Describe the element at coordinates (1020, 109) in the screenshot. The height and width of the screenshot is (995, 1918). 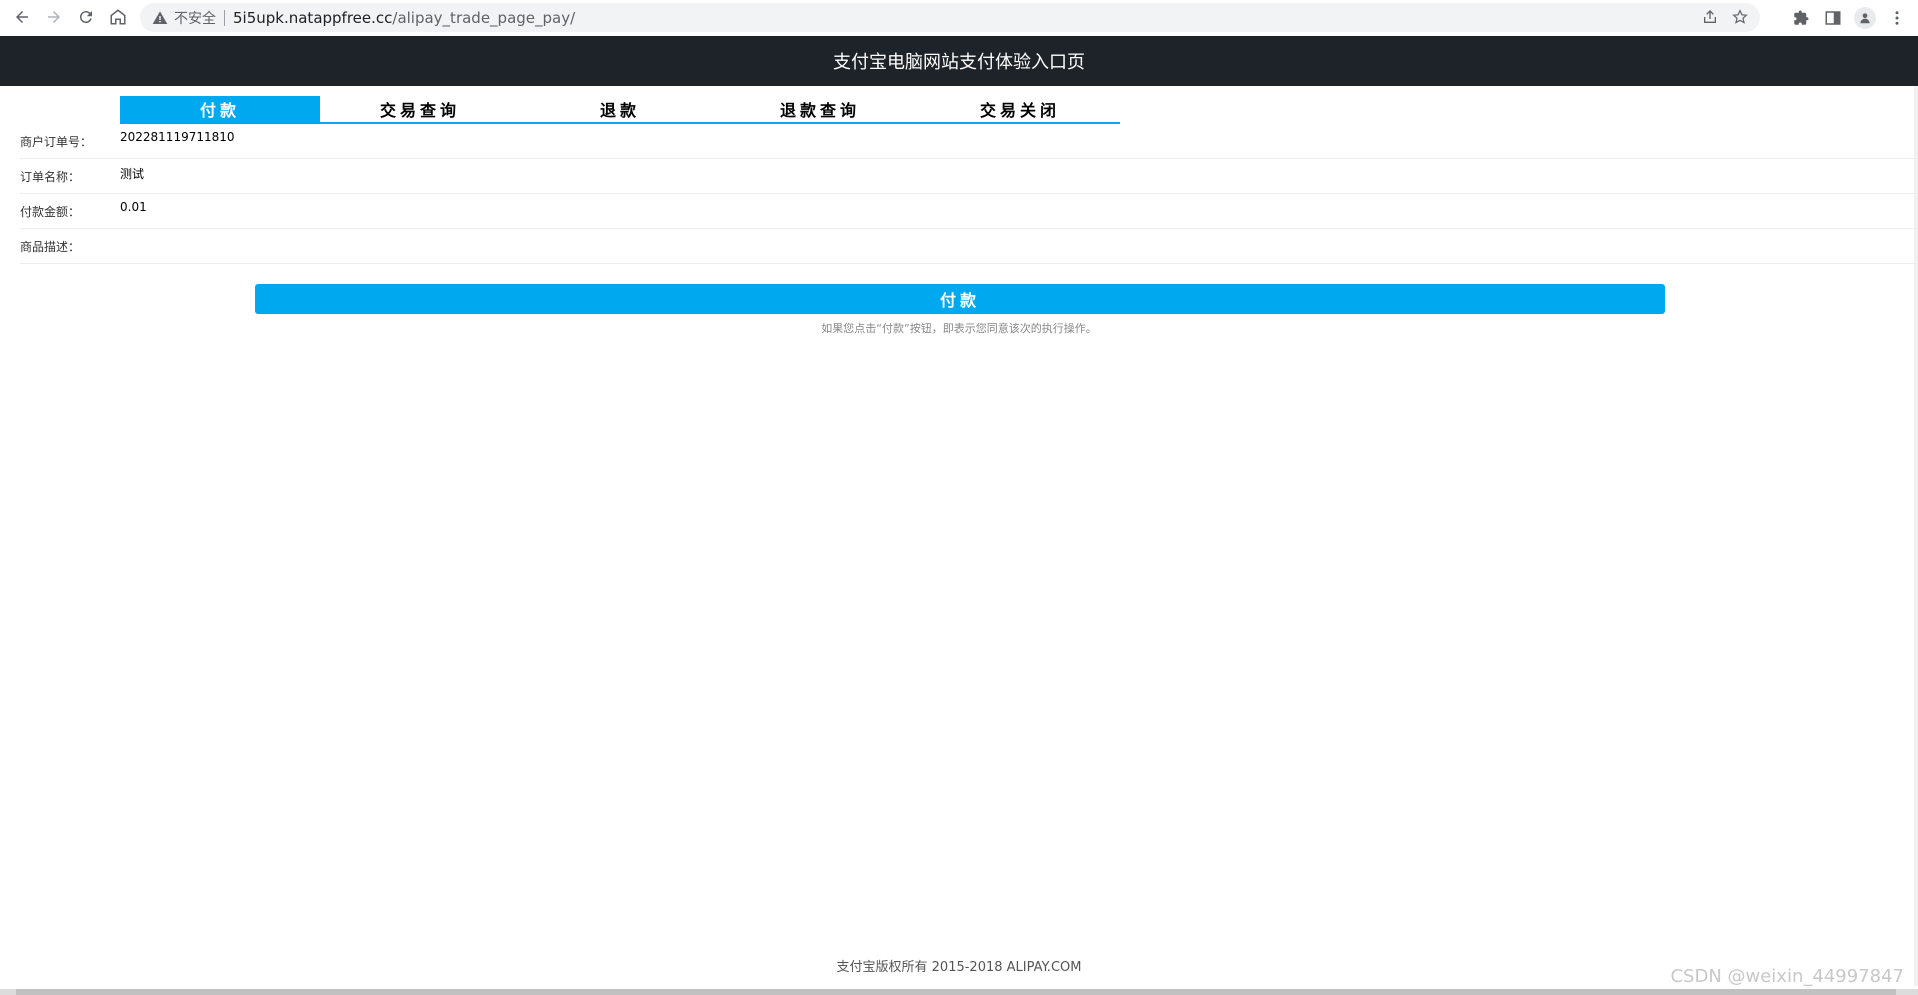
I see `tab-trade-close: 交易关闭` at that location.